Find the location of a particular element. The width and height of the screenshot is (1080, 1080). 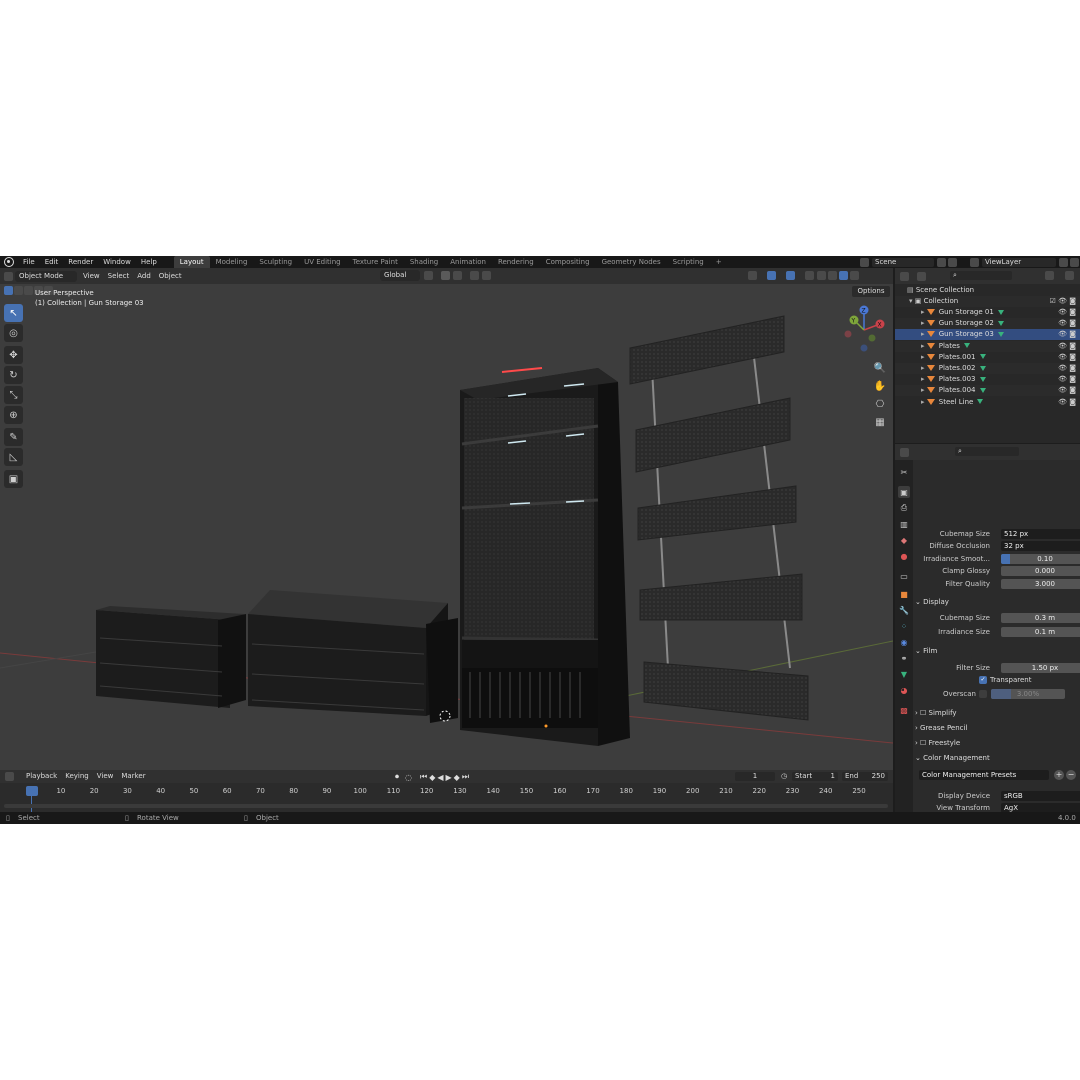

display-cubemap-size-row: Cubemap Size 0.3 m is located at coordinates (996, 618).